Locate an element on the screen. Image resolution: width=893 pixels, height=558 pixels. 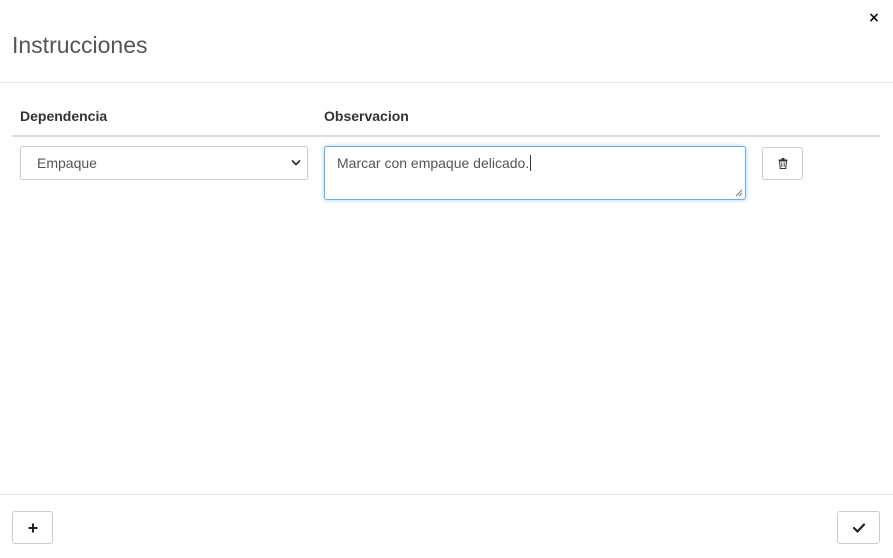
trash-icon is located at coordinates (783, 163).